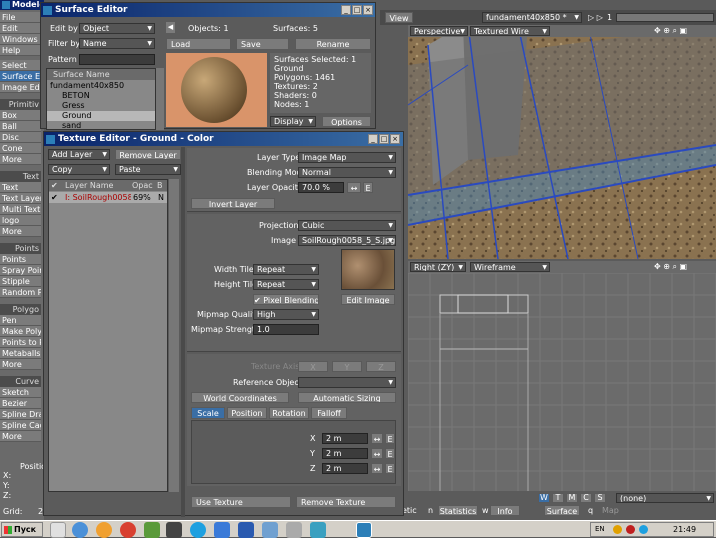 The width and height of the screenshot is (716, 538). Describe the element at coordinates (20, 281) in the screenshot. I see `toolbar-item: Stipple` at that location.